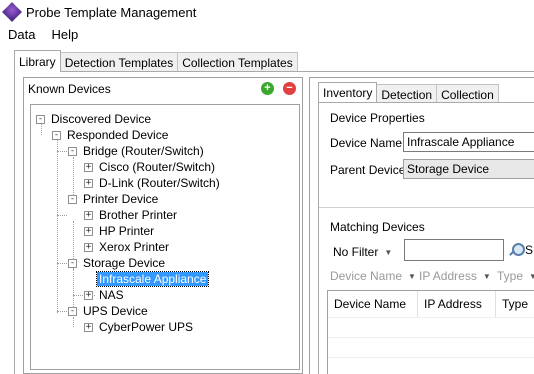 This screenshot has height=374, width=534. Describe the element at coordinates (529, 250) in the screenshot. I see `search-button-label: S` at that location.